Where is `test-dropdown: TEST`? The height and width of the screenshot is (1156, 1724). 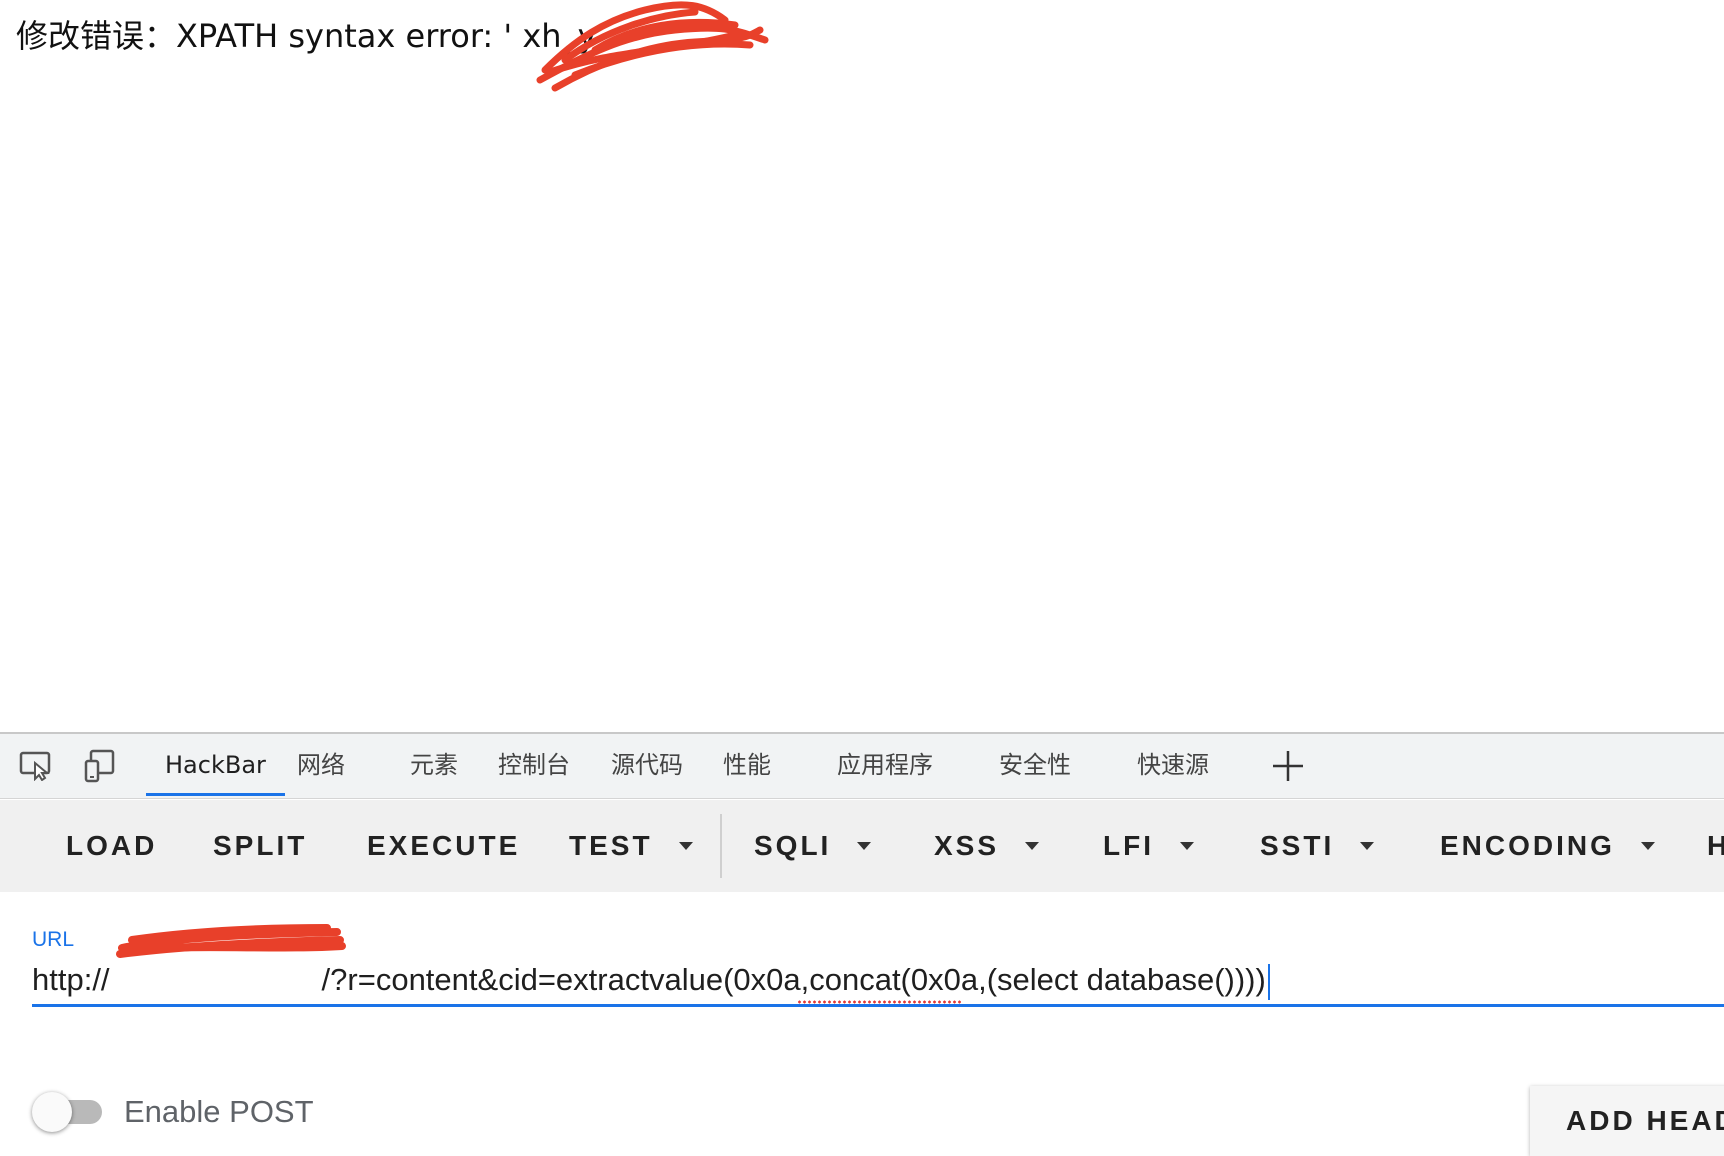 test-dropdown: TEST is located at coordinates (631, 846).